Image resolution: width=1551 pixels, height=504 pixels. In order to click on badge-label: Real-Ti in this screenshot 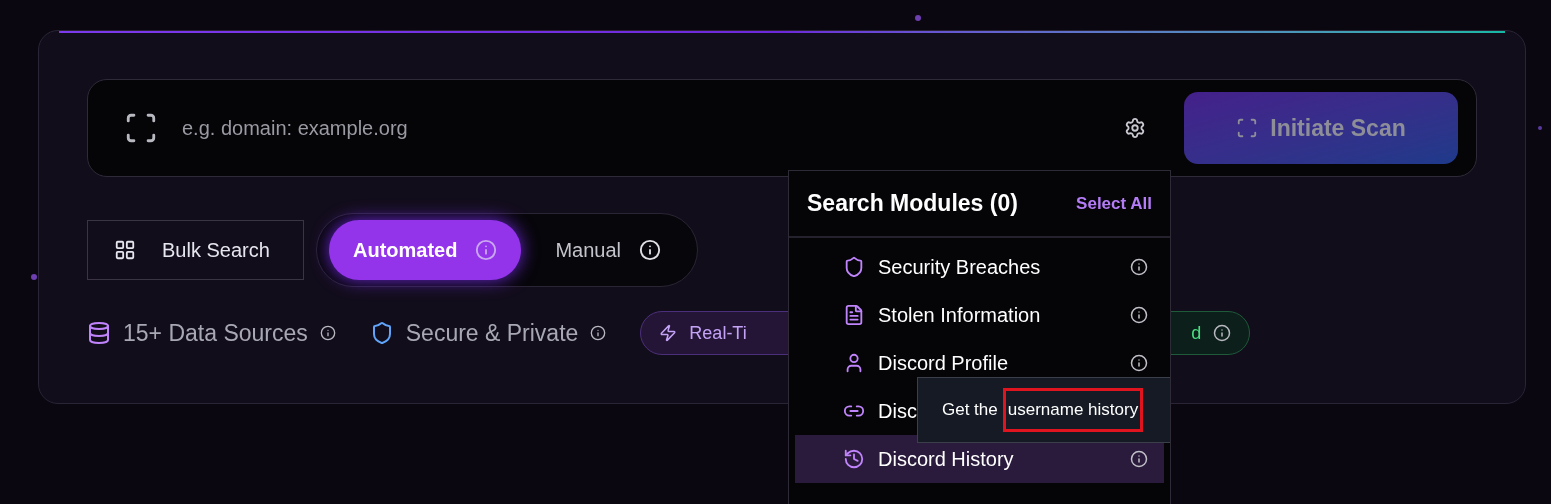, I will do `click(718, 333)`.